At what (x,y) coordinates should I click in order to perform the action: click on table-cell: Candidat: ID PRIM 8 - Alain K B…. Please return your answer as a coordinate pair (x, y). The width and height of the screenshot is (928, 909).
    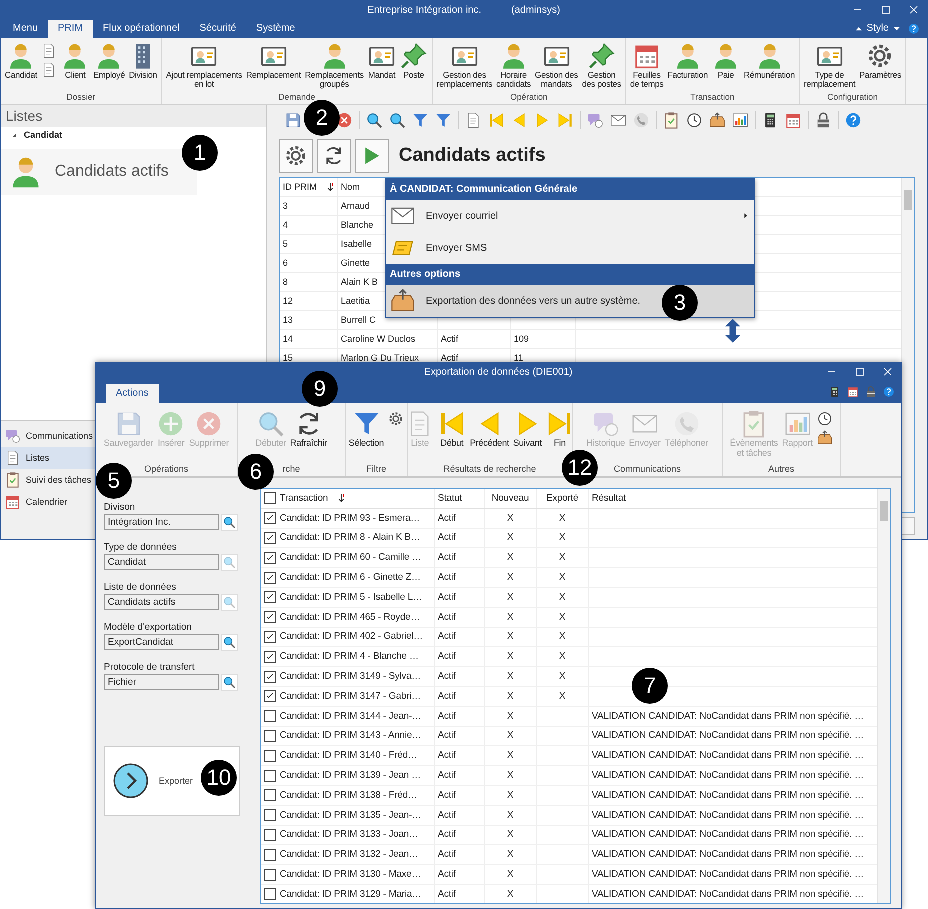
    Looking at the image, I should click on (350, 538).